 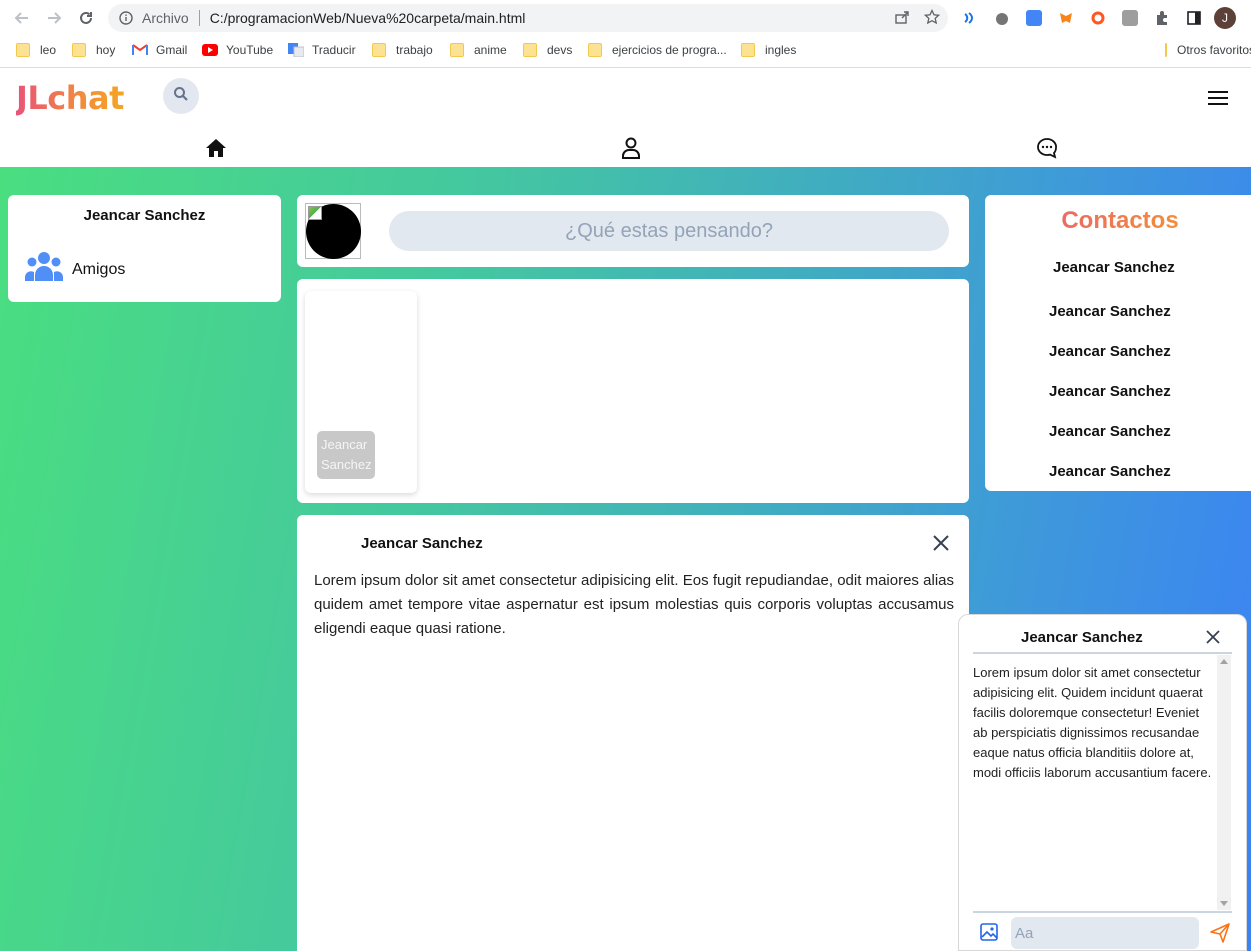 What do you see at coordinates (902, 19) in the screenshot?
I see `share-icon` at bounding box center [902, 19].